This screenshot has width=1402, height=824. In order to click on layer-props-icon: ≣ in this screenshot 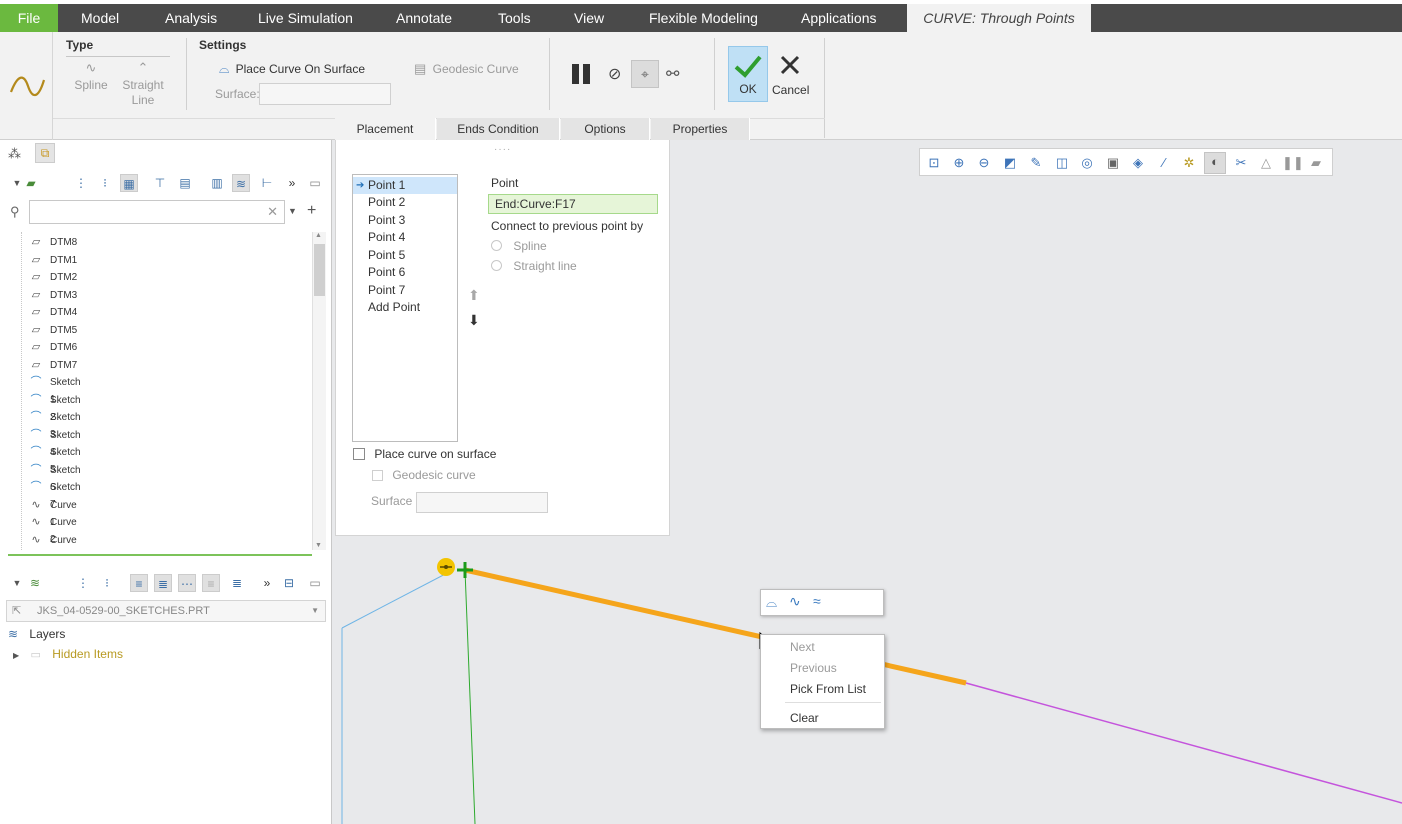, I will do `click(163, 583)`.